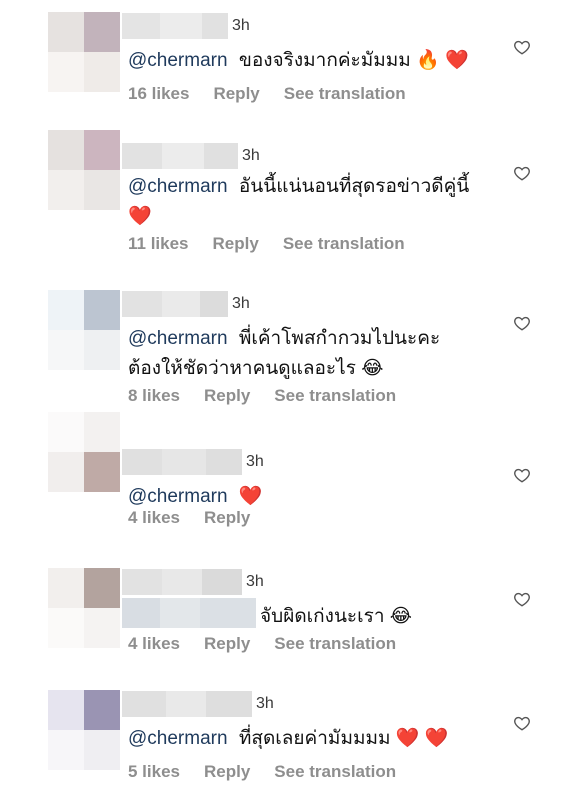 This screenshot has height=800, width=565. What do you see at coordinates (154, 396) in the screenshot?
I see `likes-count: 8 likes` at bounding box center [154, 396].